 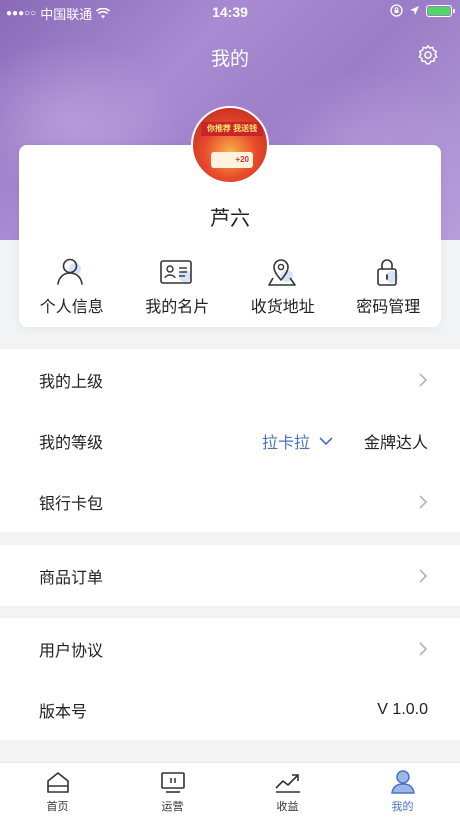 I want to click on status-bar: ●●●○○ 中国联通 14:39, so click(x=230, y=12).